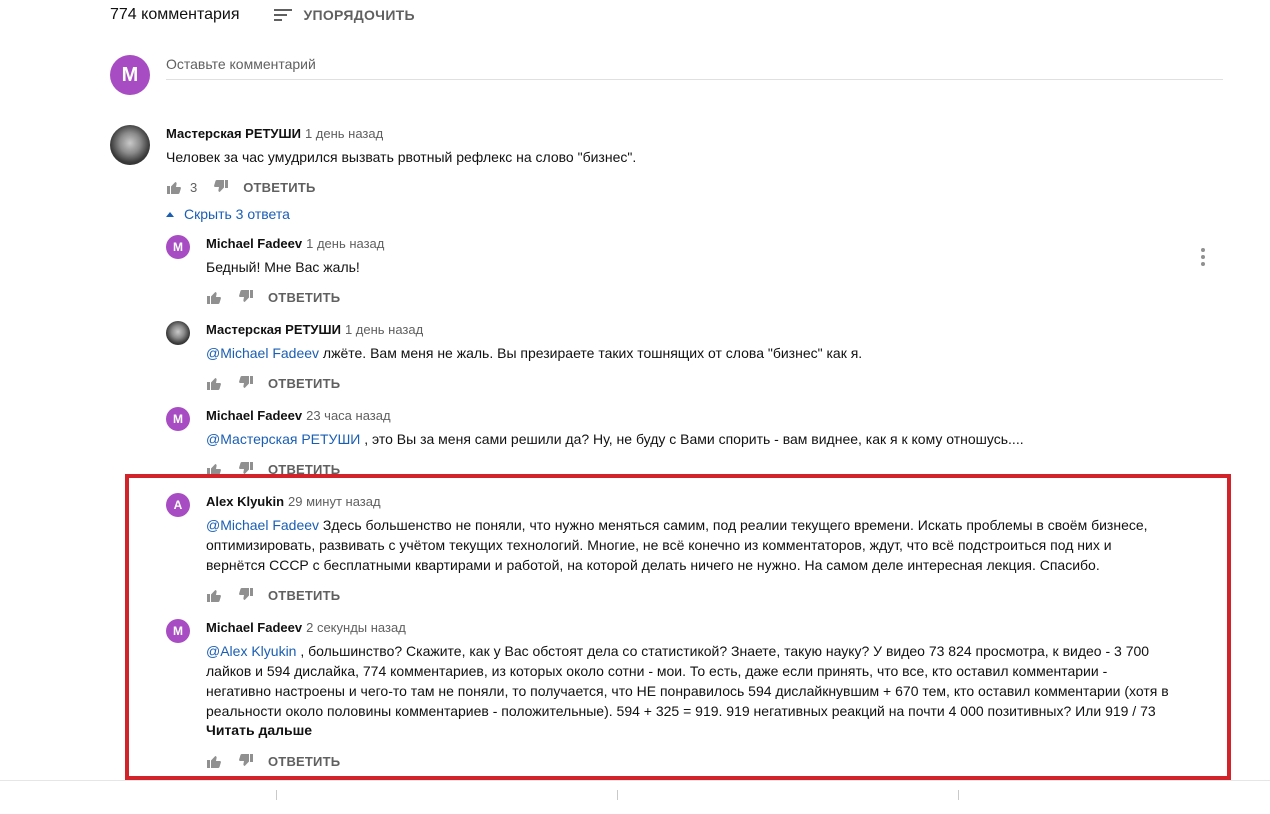 The height and width of the screenshot is (814, 1270). I want to click on divider, so click(635, 780).